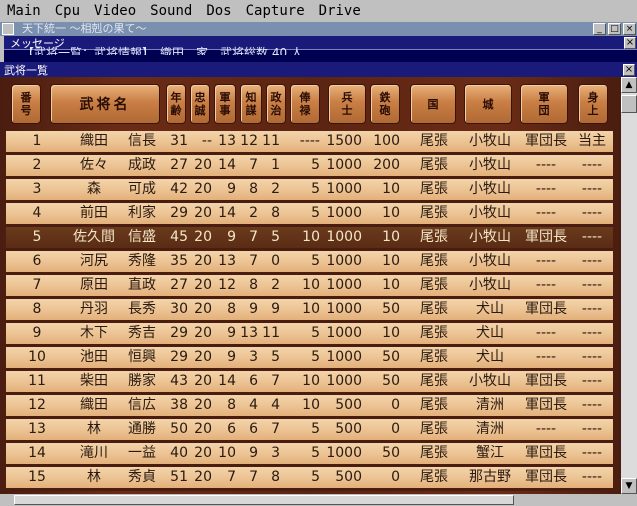  What do you see at coordinates (386, 165) in the screenshot?
I see `cell-gun: 200` at bounding box center [386, 165].